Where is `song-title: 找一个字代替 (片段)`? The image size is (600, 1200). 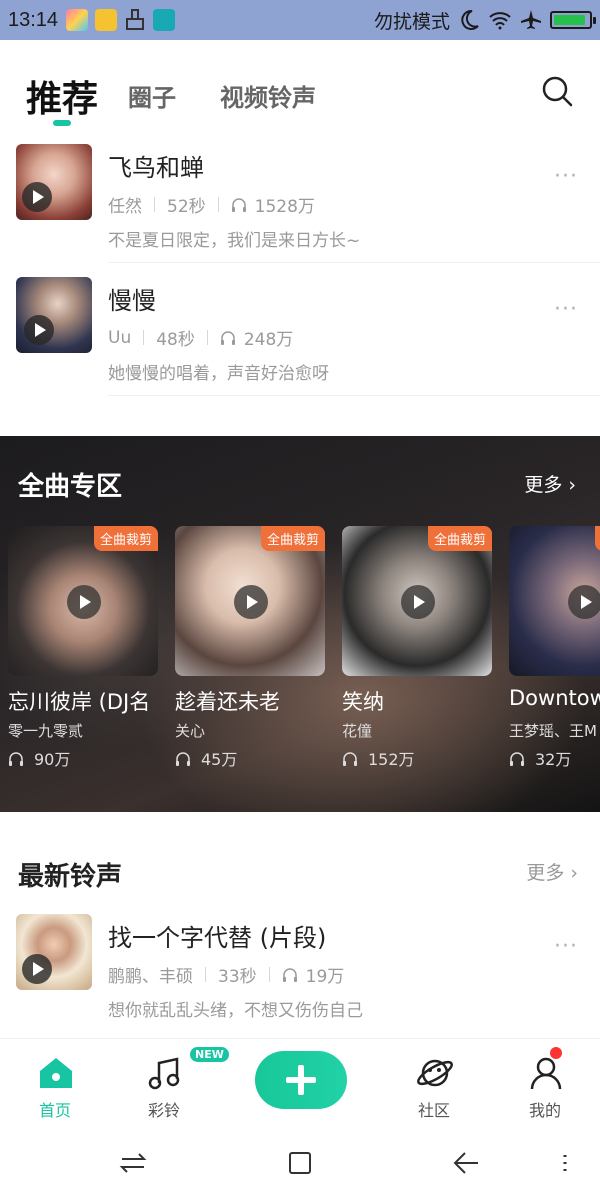
song-title: 找一个字代替 (片段) is located at coordinates (217, 938).